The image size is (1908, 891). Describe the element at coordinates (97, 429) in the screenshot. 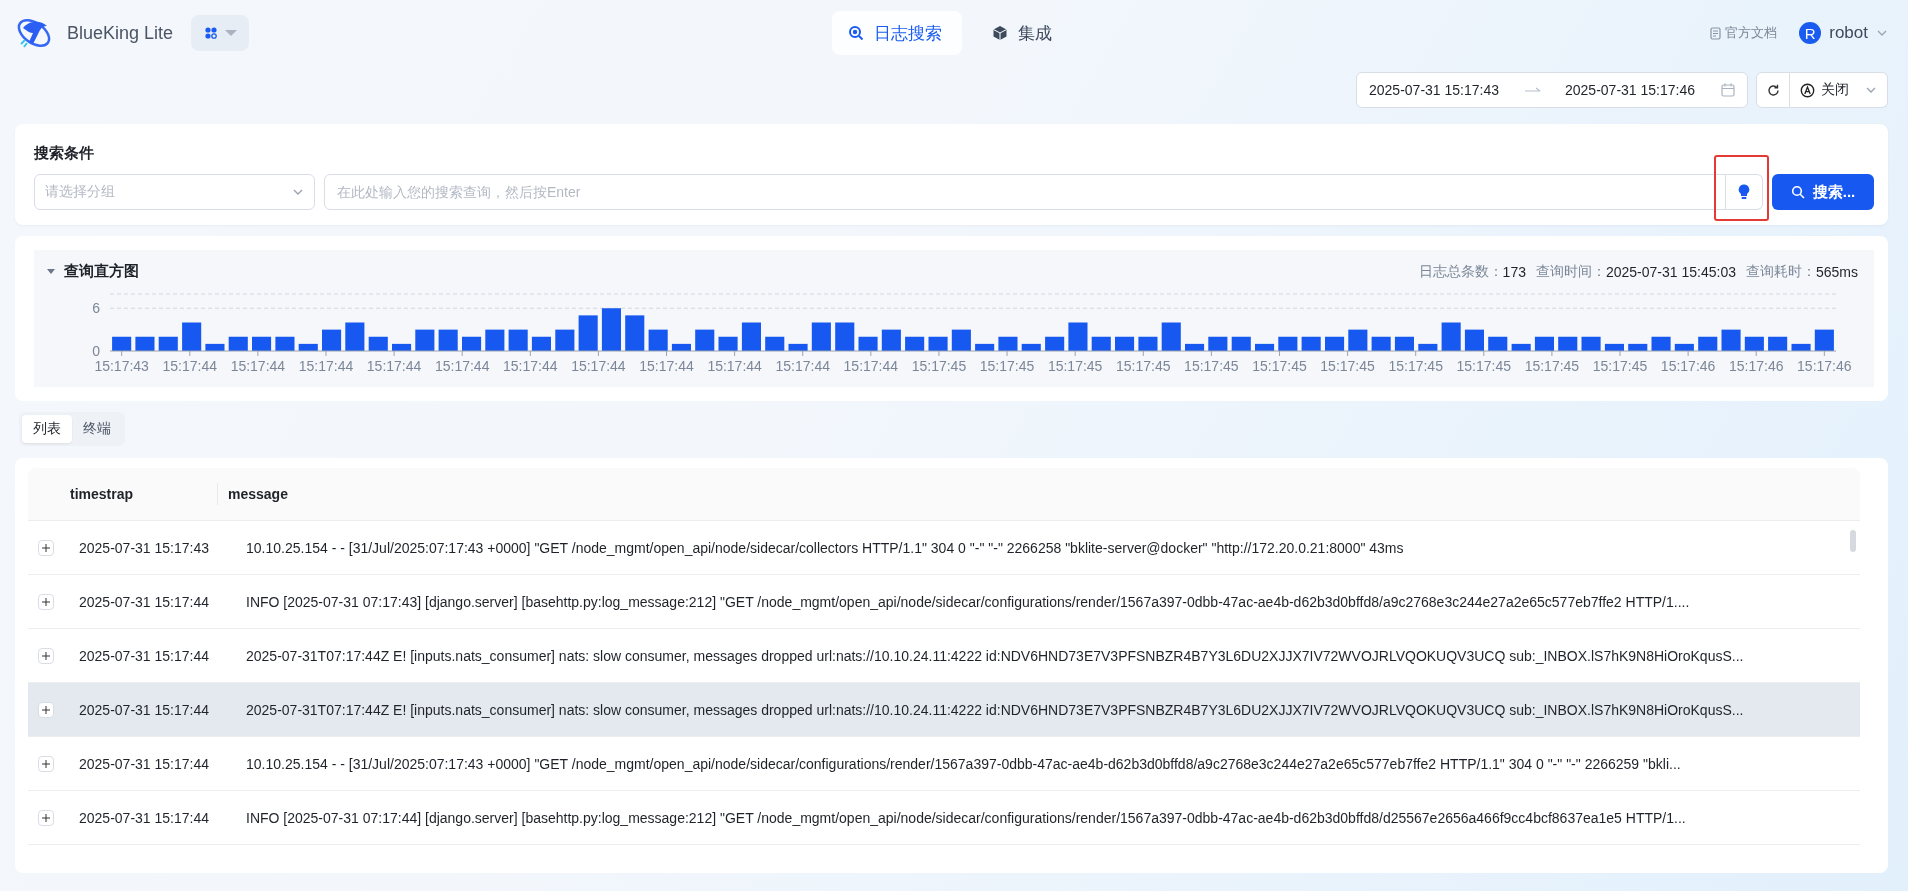

I see `view-tab: 终端` at that location.